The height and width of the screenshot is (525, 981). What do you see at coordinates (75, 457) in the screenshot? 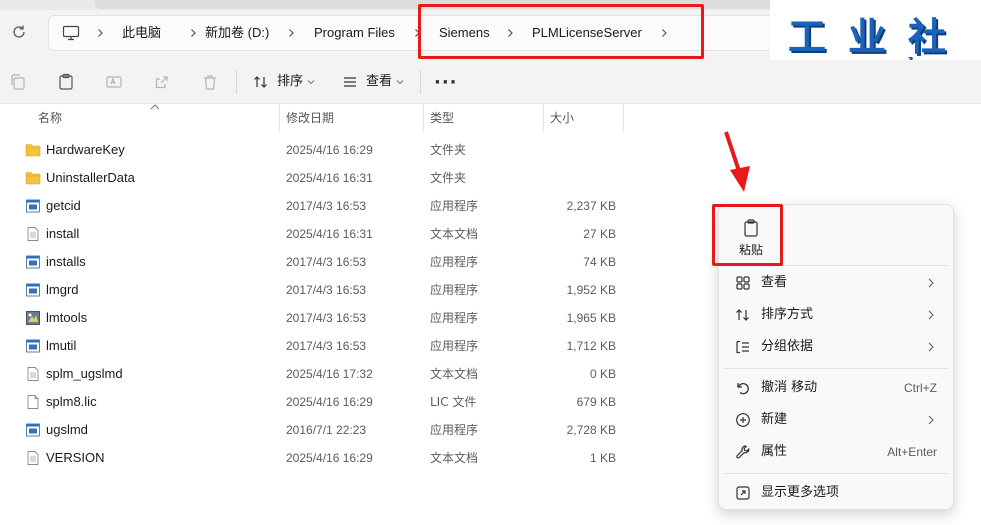
I see `file-name: VERSION` at bounding box center [75, 457].